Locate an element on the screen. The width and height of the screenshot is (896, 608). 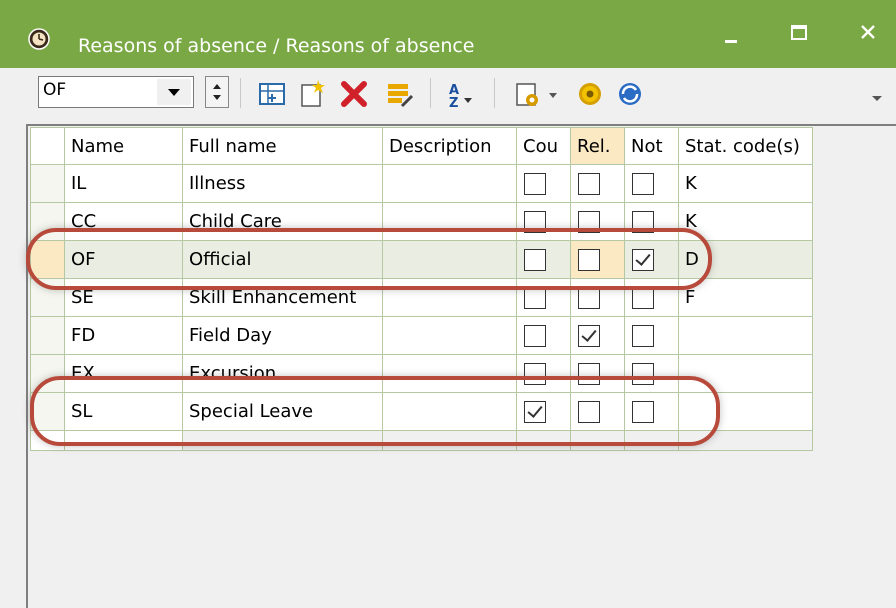
col-header-full-name: Full name is located at coordinates (282, 146).